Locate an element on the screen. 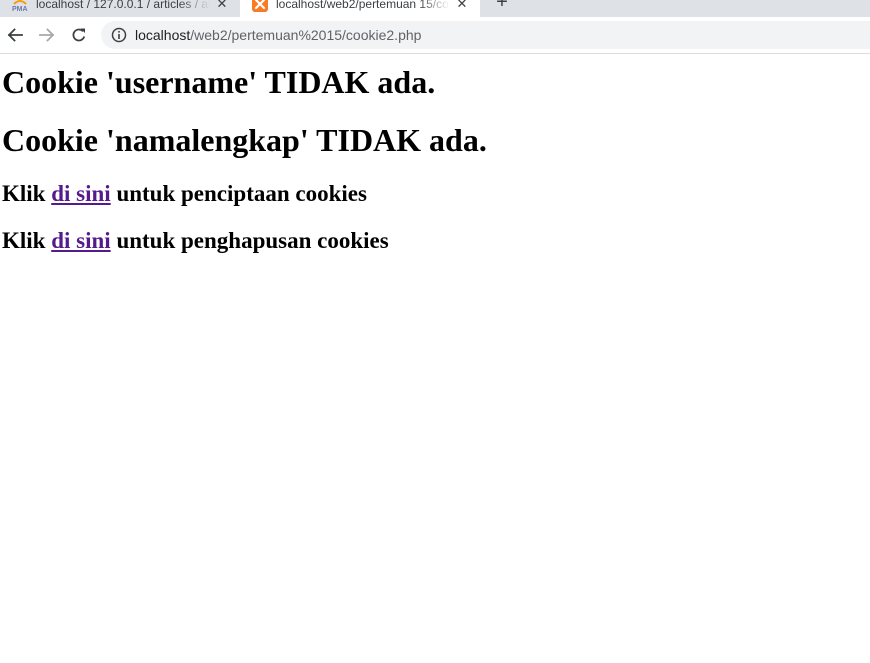 The height and width of the screenshot is (663, 870). delete-prefix: Klik is located at coordinates (27, 240).